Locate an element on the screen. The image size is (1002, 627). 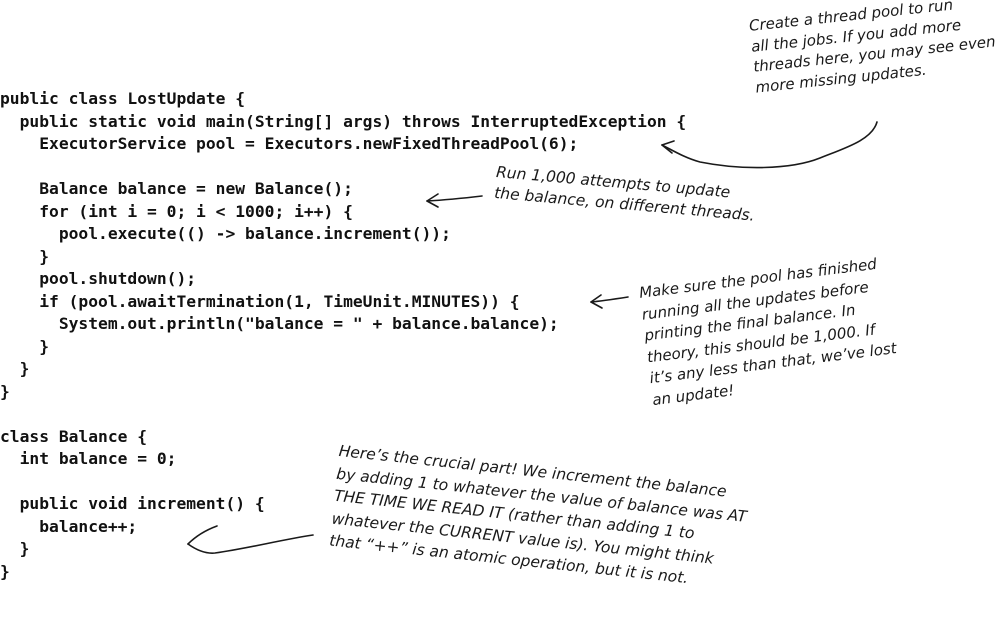
arrow-thread-pool-icon is located at coordinates (769, 145).